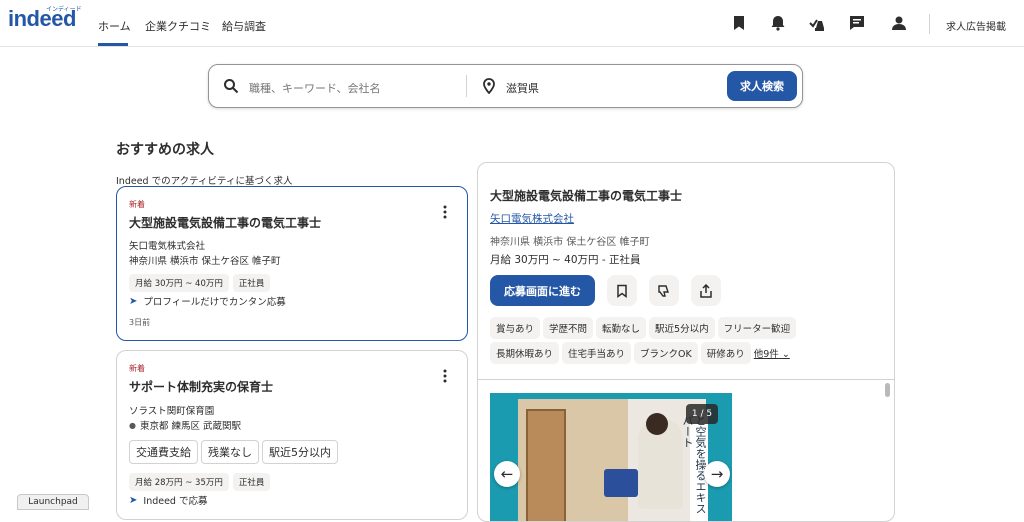 Image resolution: width=1024 pixels, height=522 pixels. What do you see at coordinates (612, 460) in the screenshot?
I see `job-photo` at bounding box center [612, 460].